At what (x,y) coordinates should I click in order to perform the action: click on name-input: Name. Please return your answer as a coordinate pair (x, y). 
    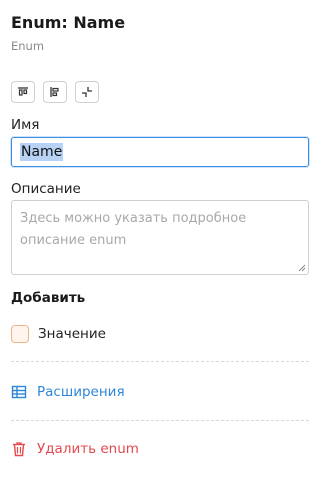
    Looking at the image, I should click on (160, 152).